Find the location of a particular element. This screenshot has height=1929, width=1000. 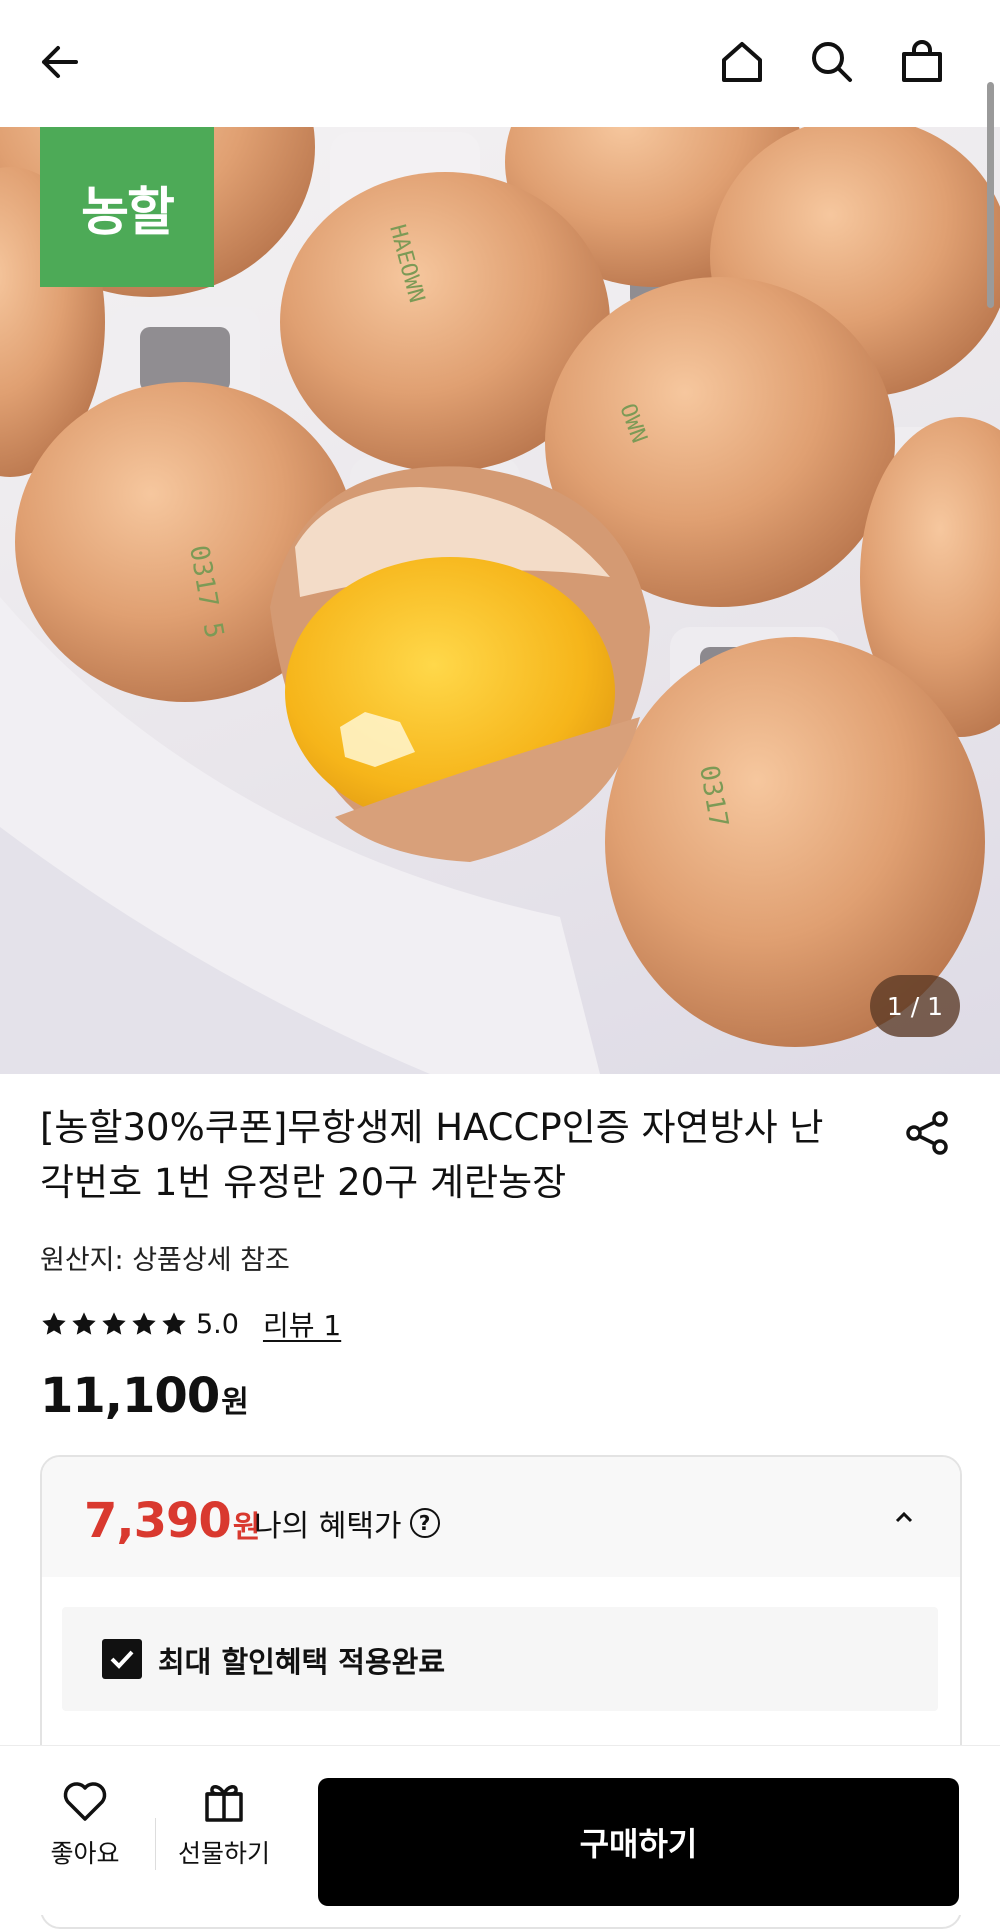

like-label: 좋아요 is located at coordinates (85, 1853).